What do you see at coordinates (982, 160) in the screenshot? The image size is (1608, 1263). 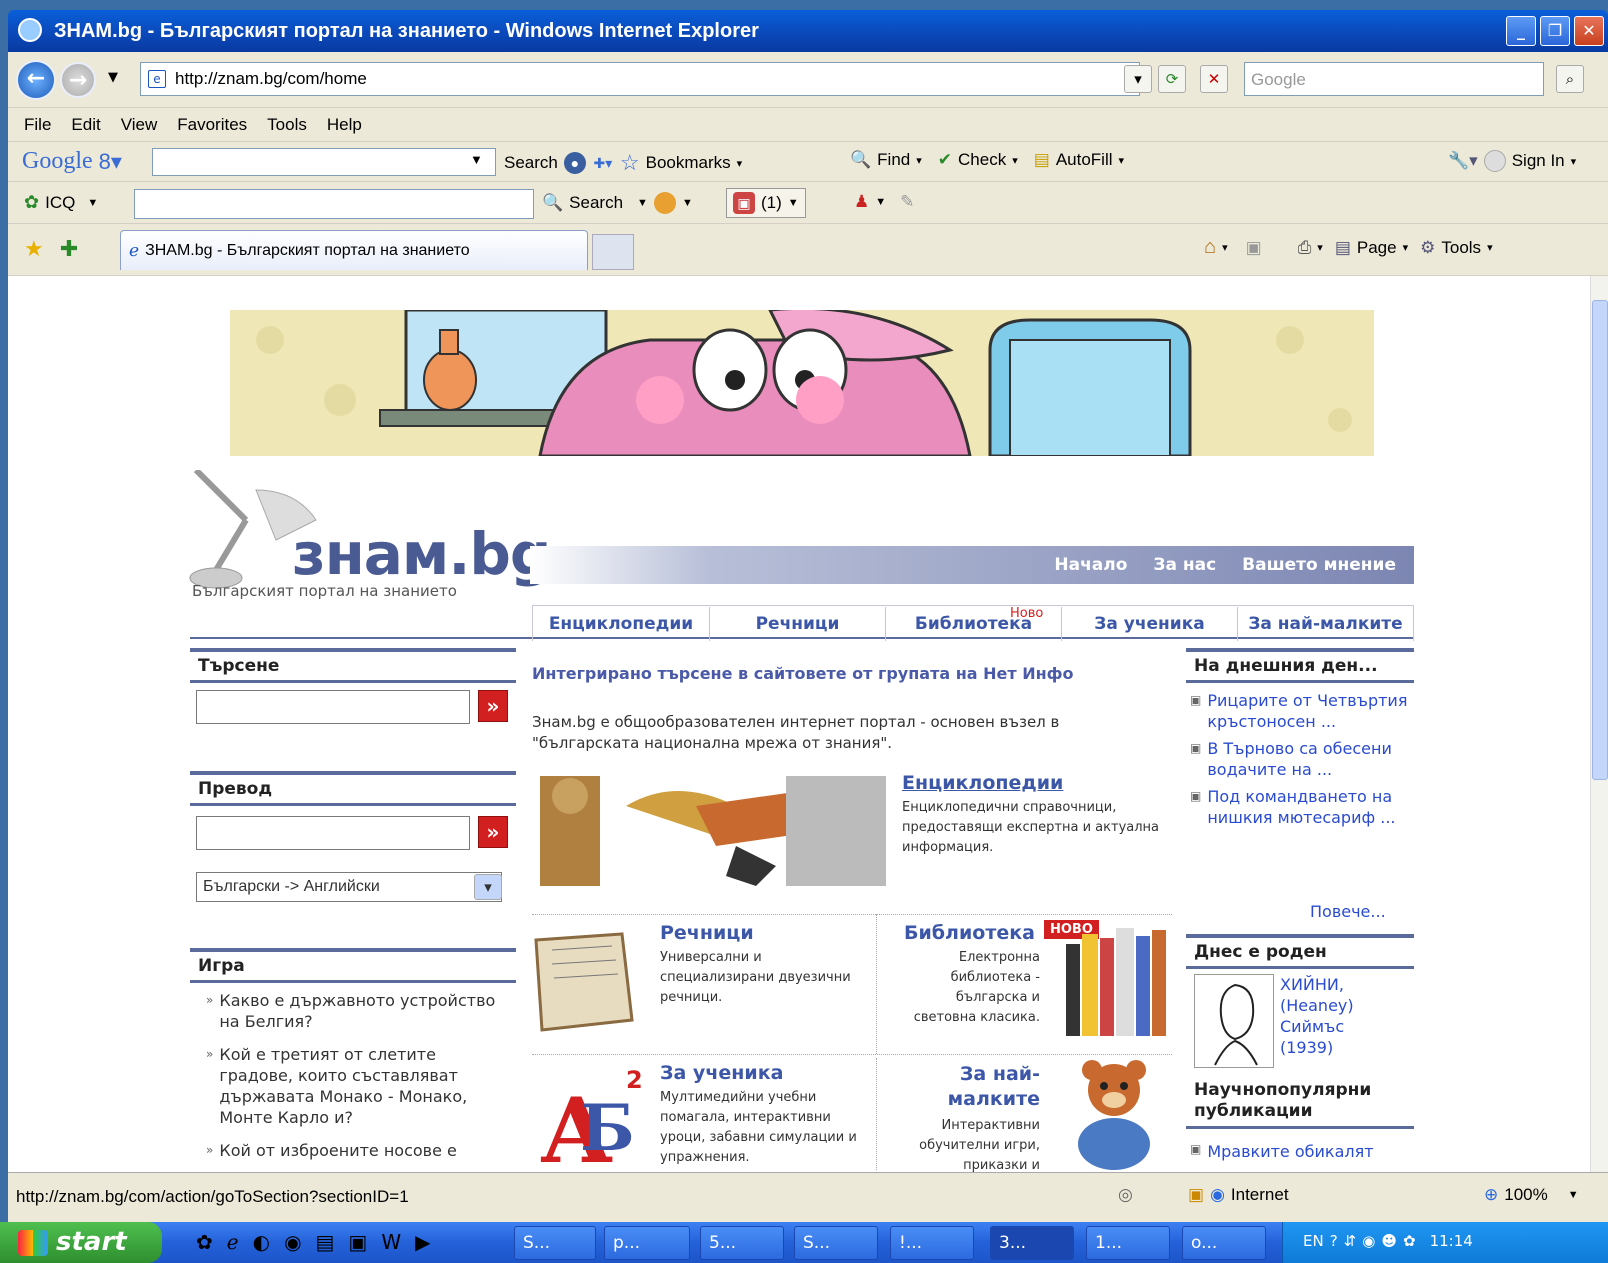 I see `check-button: Check` at bounding box center [982, 160].